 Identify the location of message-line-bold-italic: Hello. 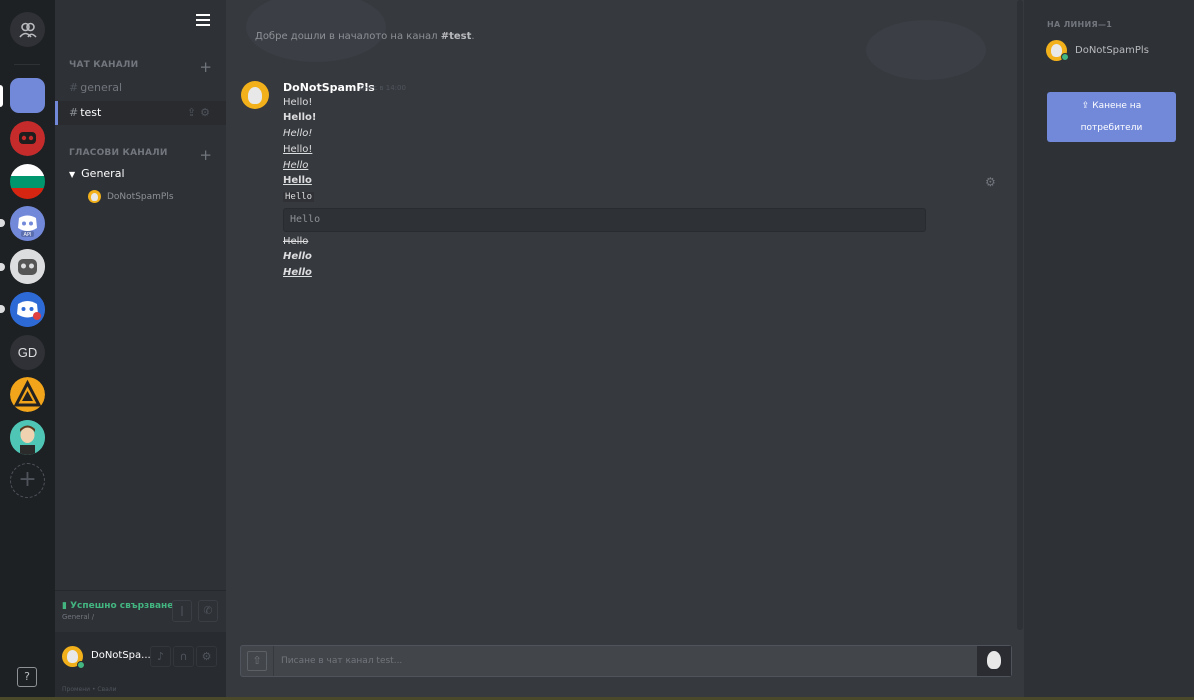
(297, 256).